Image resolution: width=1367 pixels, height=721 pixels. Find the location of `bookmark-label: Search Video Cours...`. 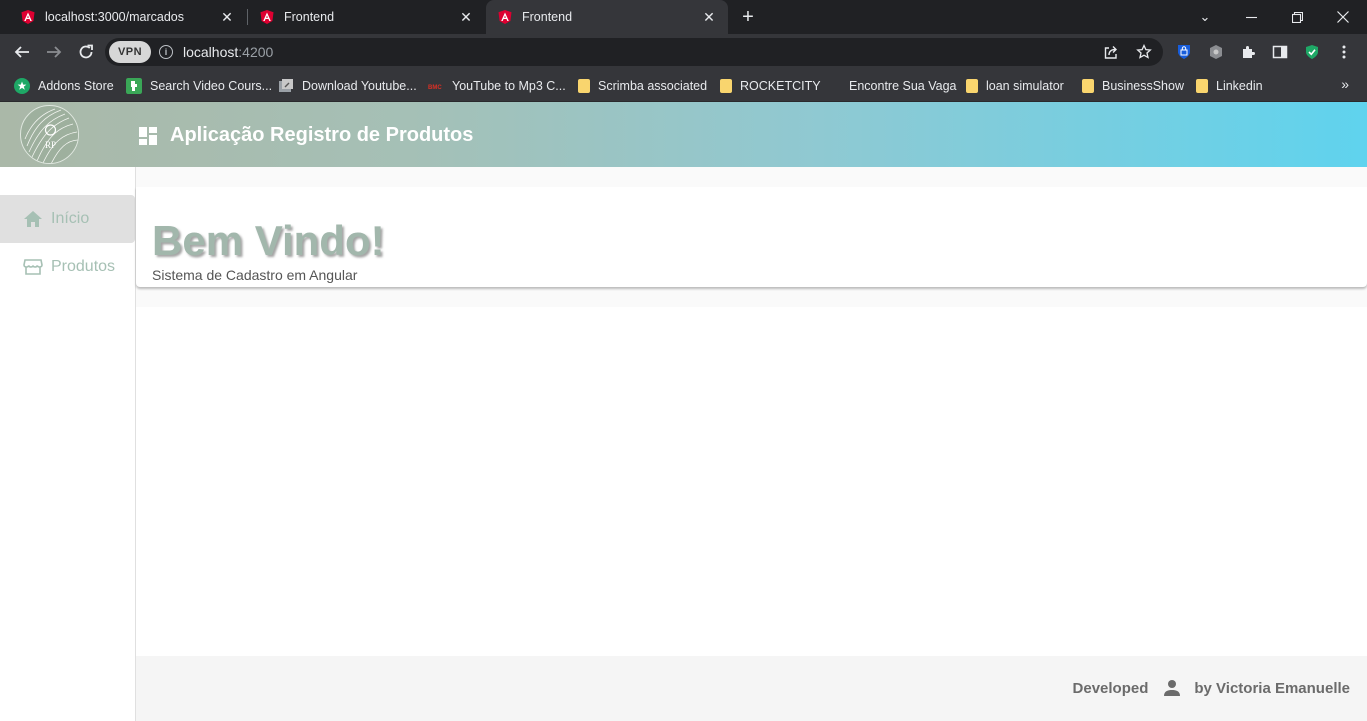

bookmark-label: Search Video Cours... is located at coordinates (211, 86).